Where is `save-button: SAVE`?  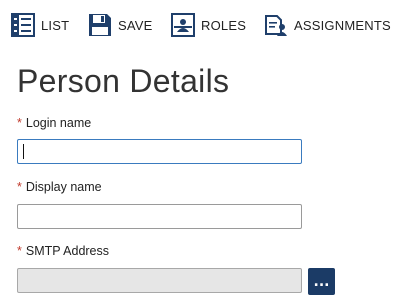
save-button: SAVE is located at coordinates (120, 25).